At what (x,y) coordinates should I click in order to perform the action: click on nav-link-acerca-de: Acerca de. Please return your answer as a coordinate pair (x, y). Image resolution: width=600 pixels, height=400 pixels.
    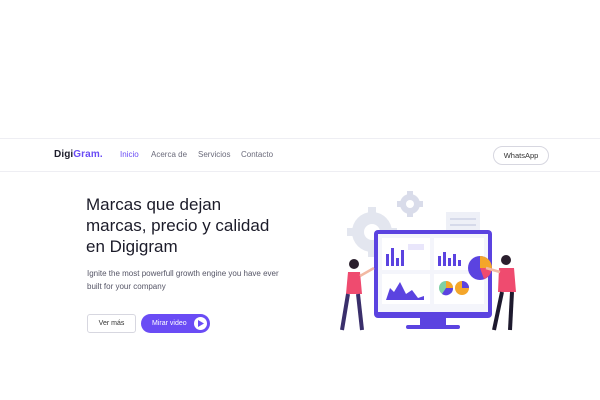
    Looking at the image, I should click on (169, 154).